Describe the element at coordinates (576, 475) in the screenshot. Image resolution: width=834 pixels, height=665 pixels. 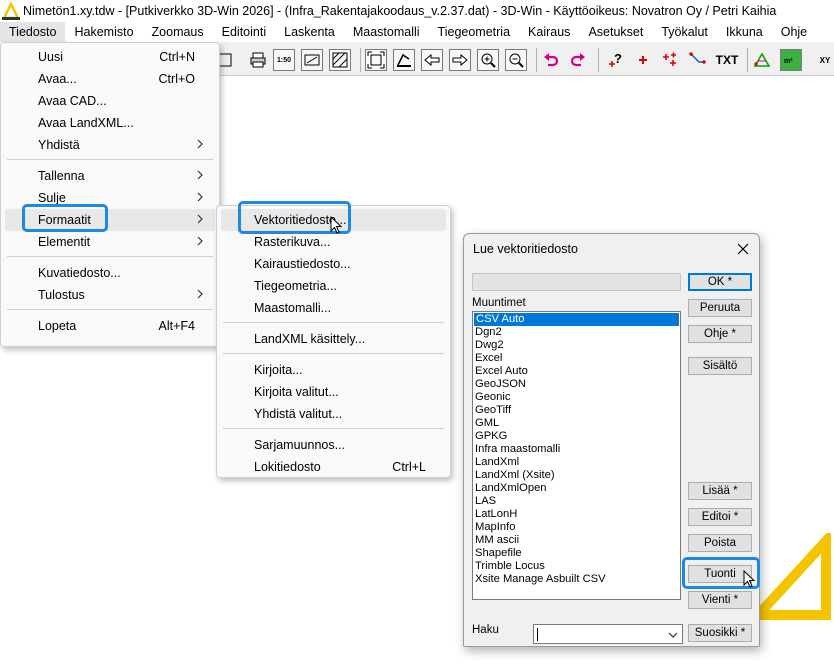
I see `list-item: LandXml (Xsite)` at that location.